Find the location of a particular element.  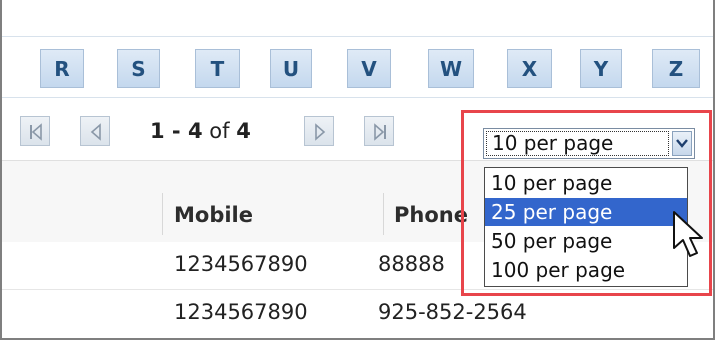

last-page-icon is located at coordinates (380, 132).